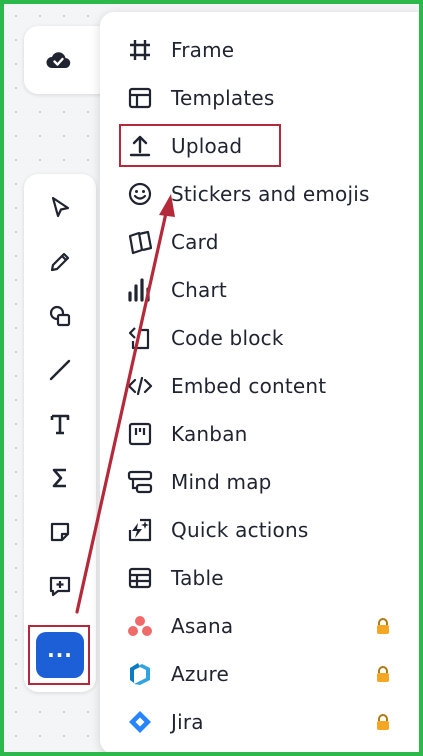  What do you see at coordinates (140, 578) in the screenshot?
I see `table-icon` at bounding box center [140, 578].